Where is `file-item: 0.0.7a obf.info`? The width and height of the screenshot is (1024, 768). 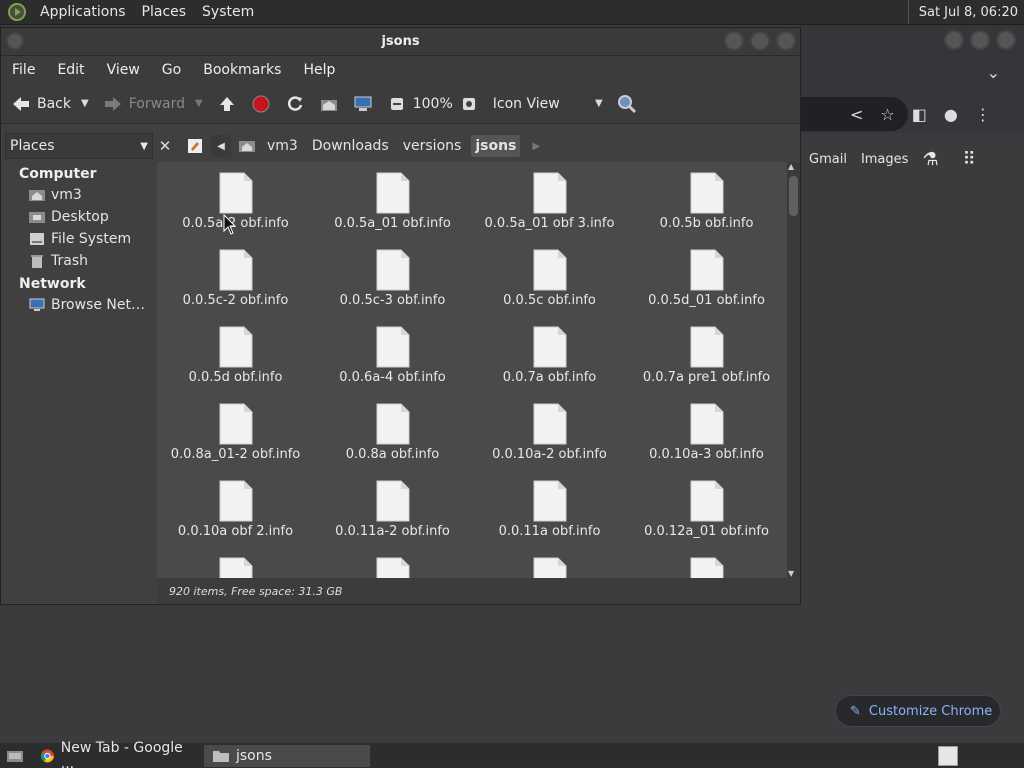 file-item: 0.0.7a obf.info is located at coordinates (549, 358).